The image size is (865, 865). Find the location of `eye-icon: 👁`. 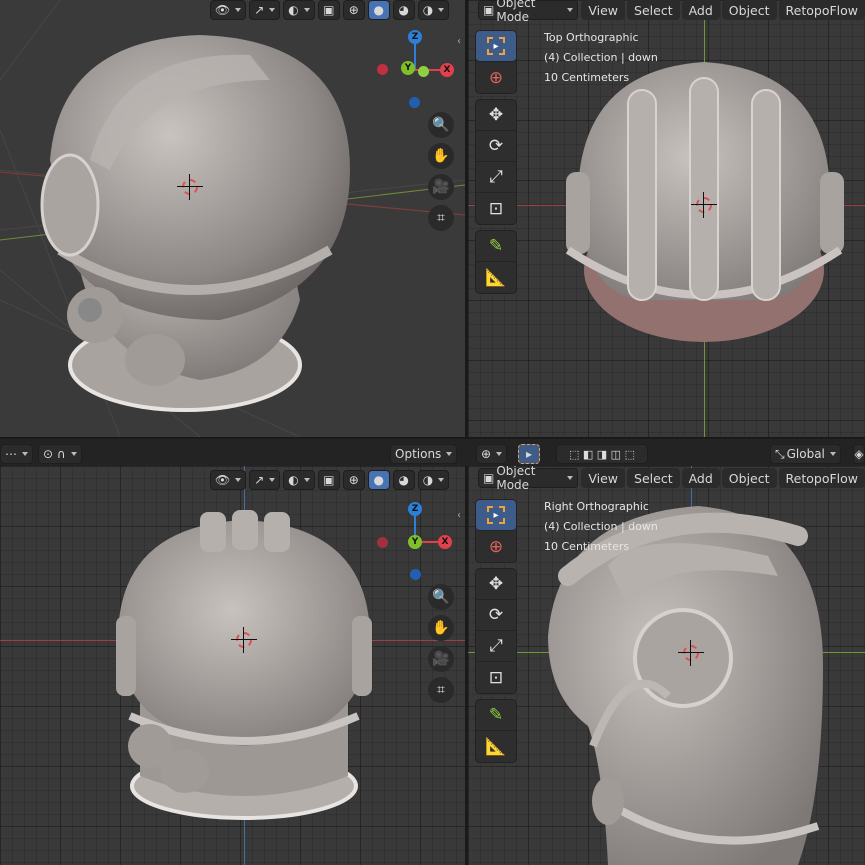

eye-icon: 👁 is located at coordinates (223, 480).